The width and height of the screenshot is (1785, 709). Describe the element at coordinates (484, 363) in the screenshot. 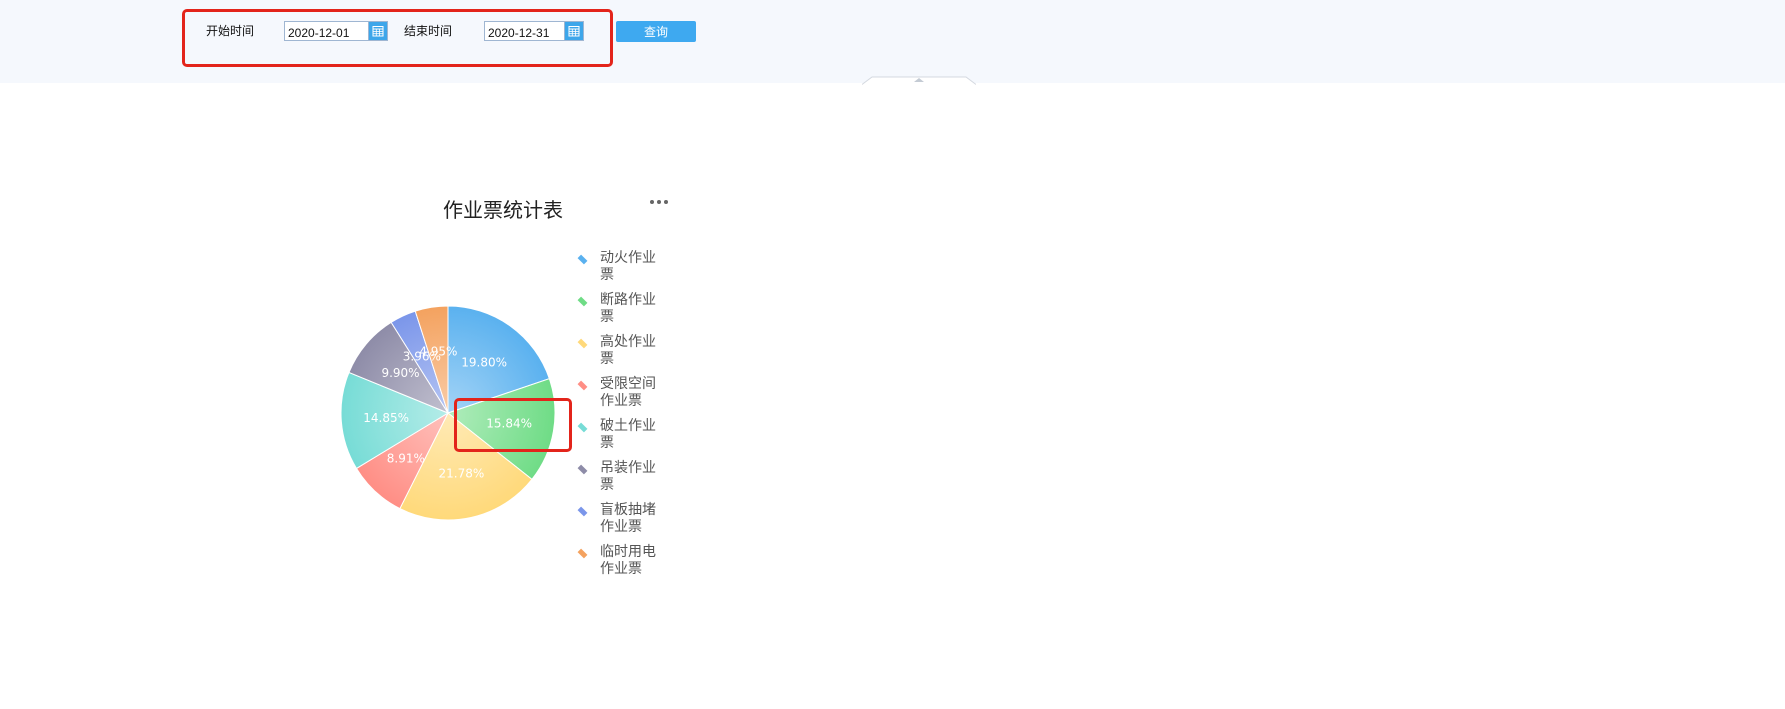

I see `slice-label: 19.80%` at that location.